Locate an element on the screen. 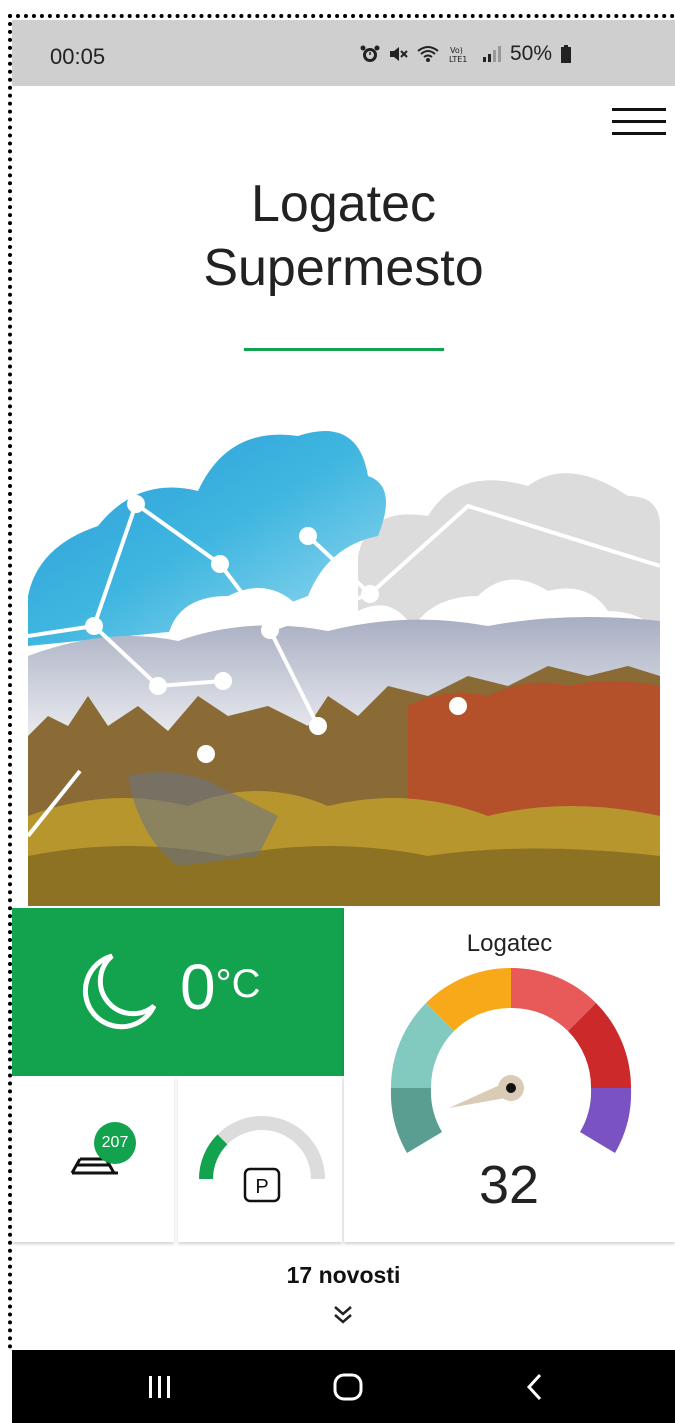 Image resolution: width=675 pixels, height=1423 pixels. page-title: Logatec Supermesto is located at coordinates (343, 236).